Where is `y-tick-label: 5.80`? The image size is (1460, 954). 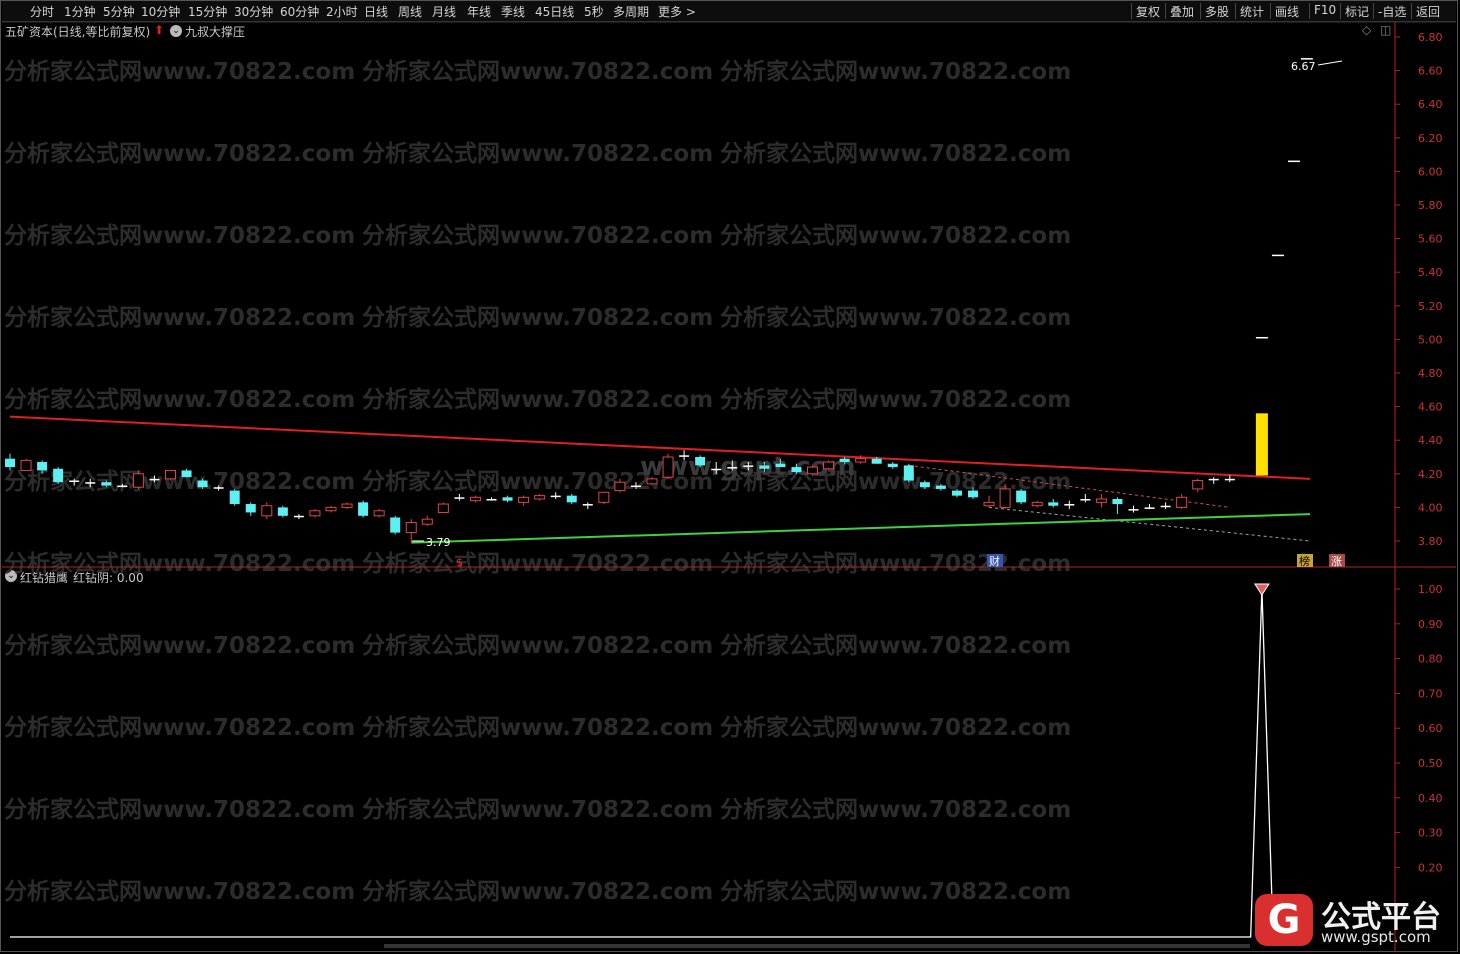
y-tick-label: 5.80 is located at coordinates (1430, 205).